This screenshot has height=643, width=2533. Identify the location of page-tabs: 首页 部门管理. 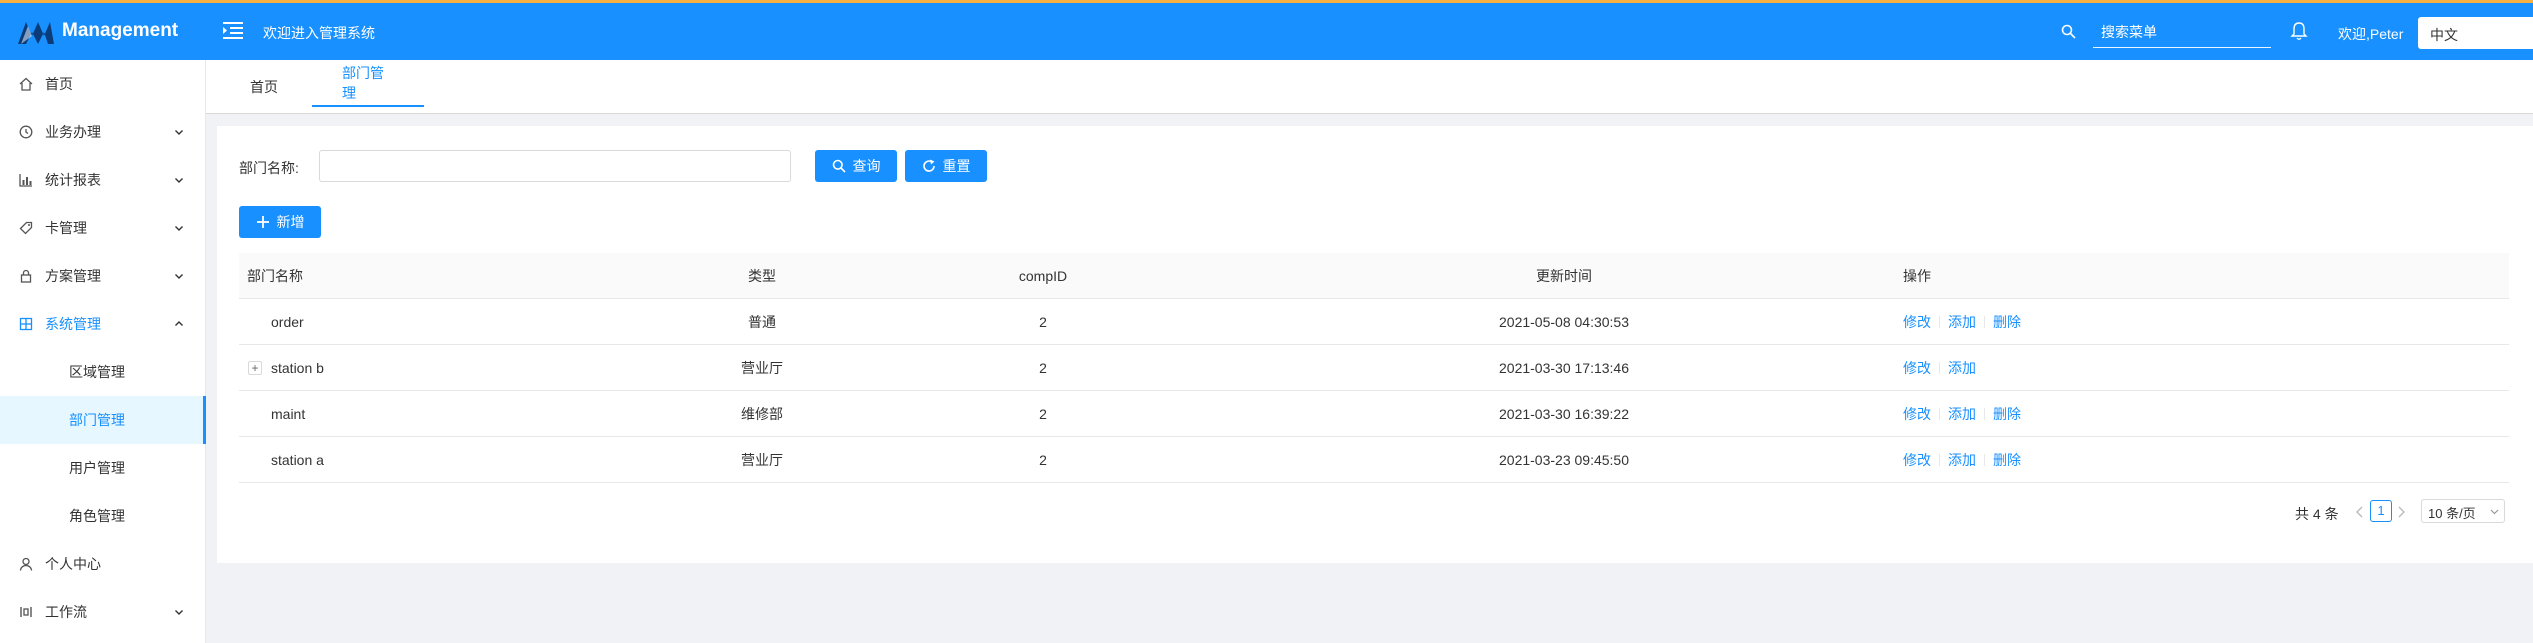
(1369, 87).